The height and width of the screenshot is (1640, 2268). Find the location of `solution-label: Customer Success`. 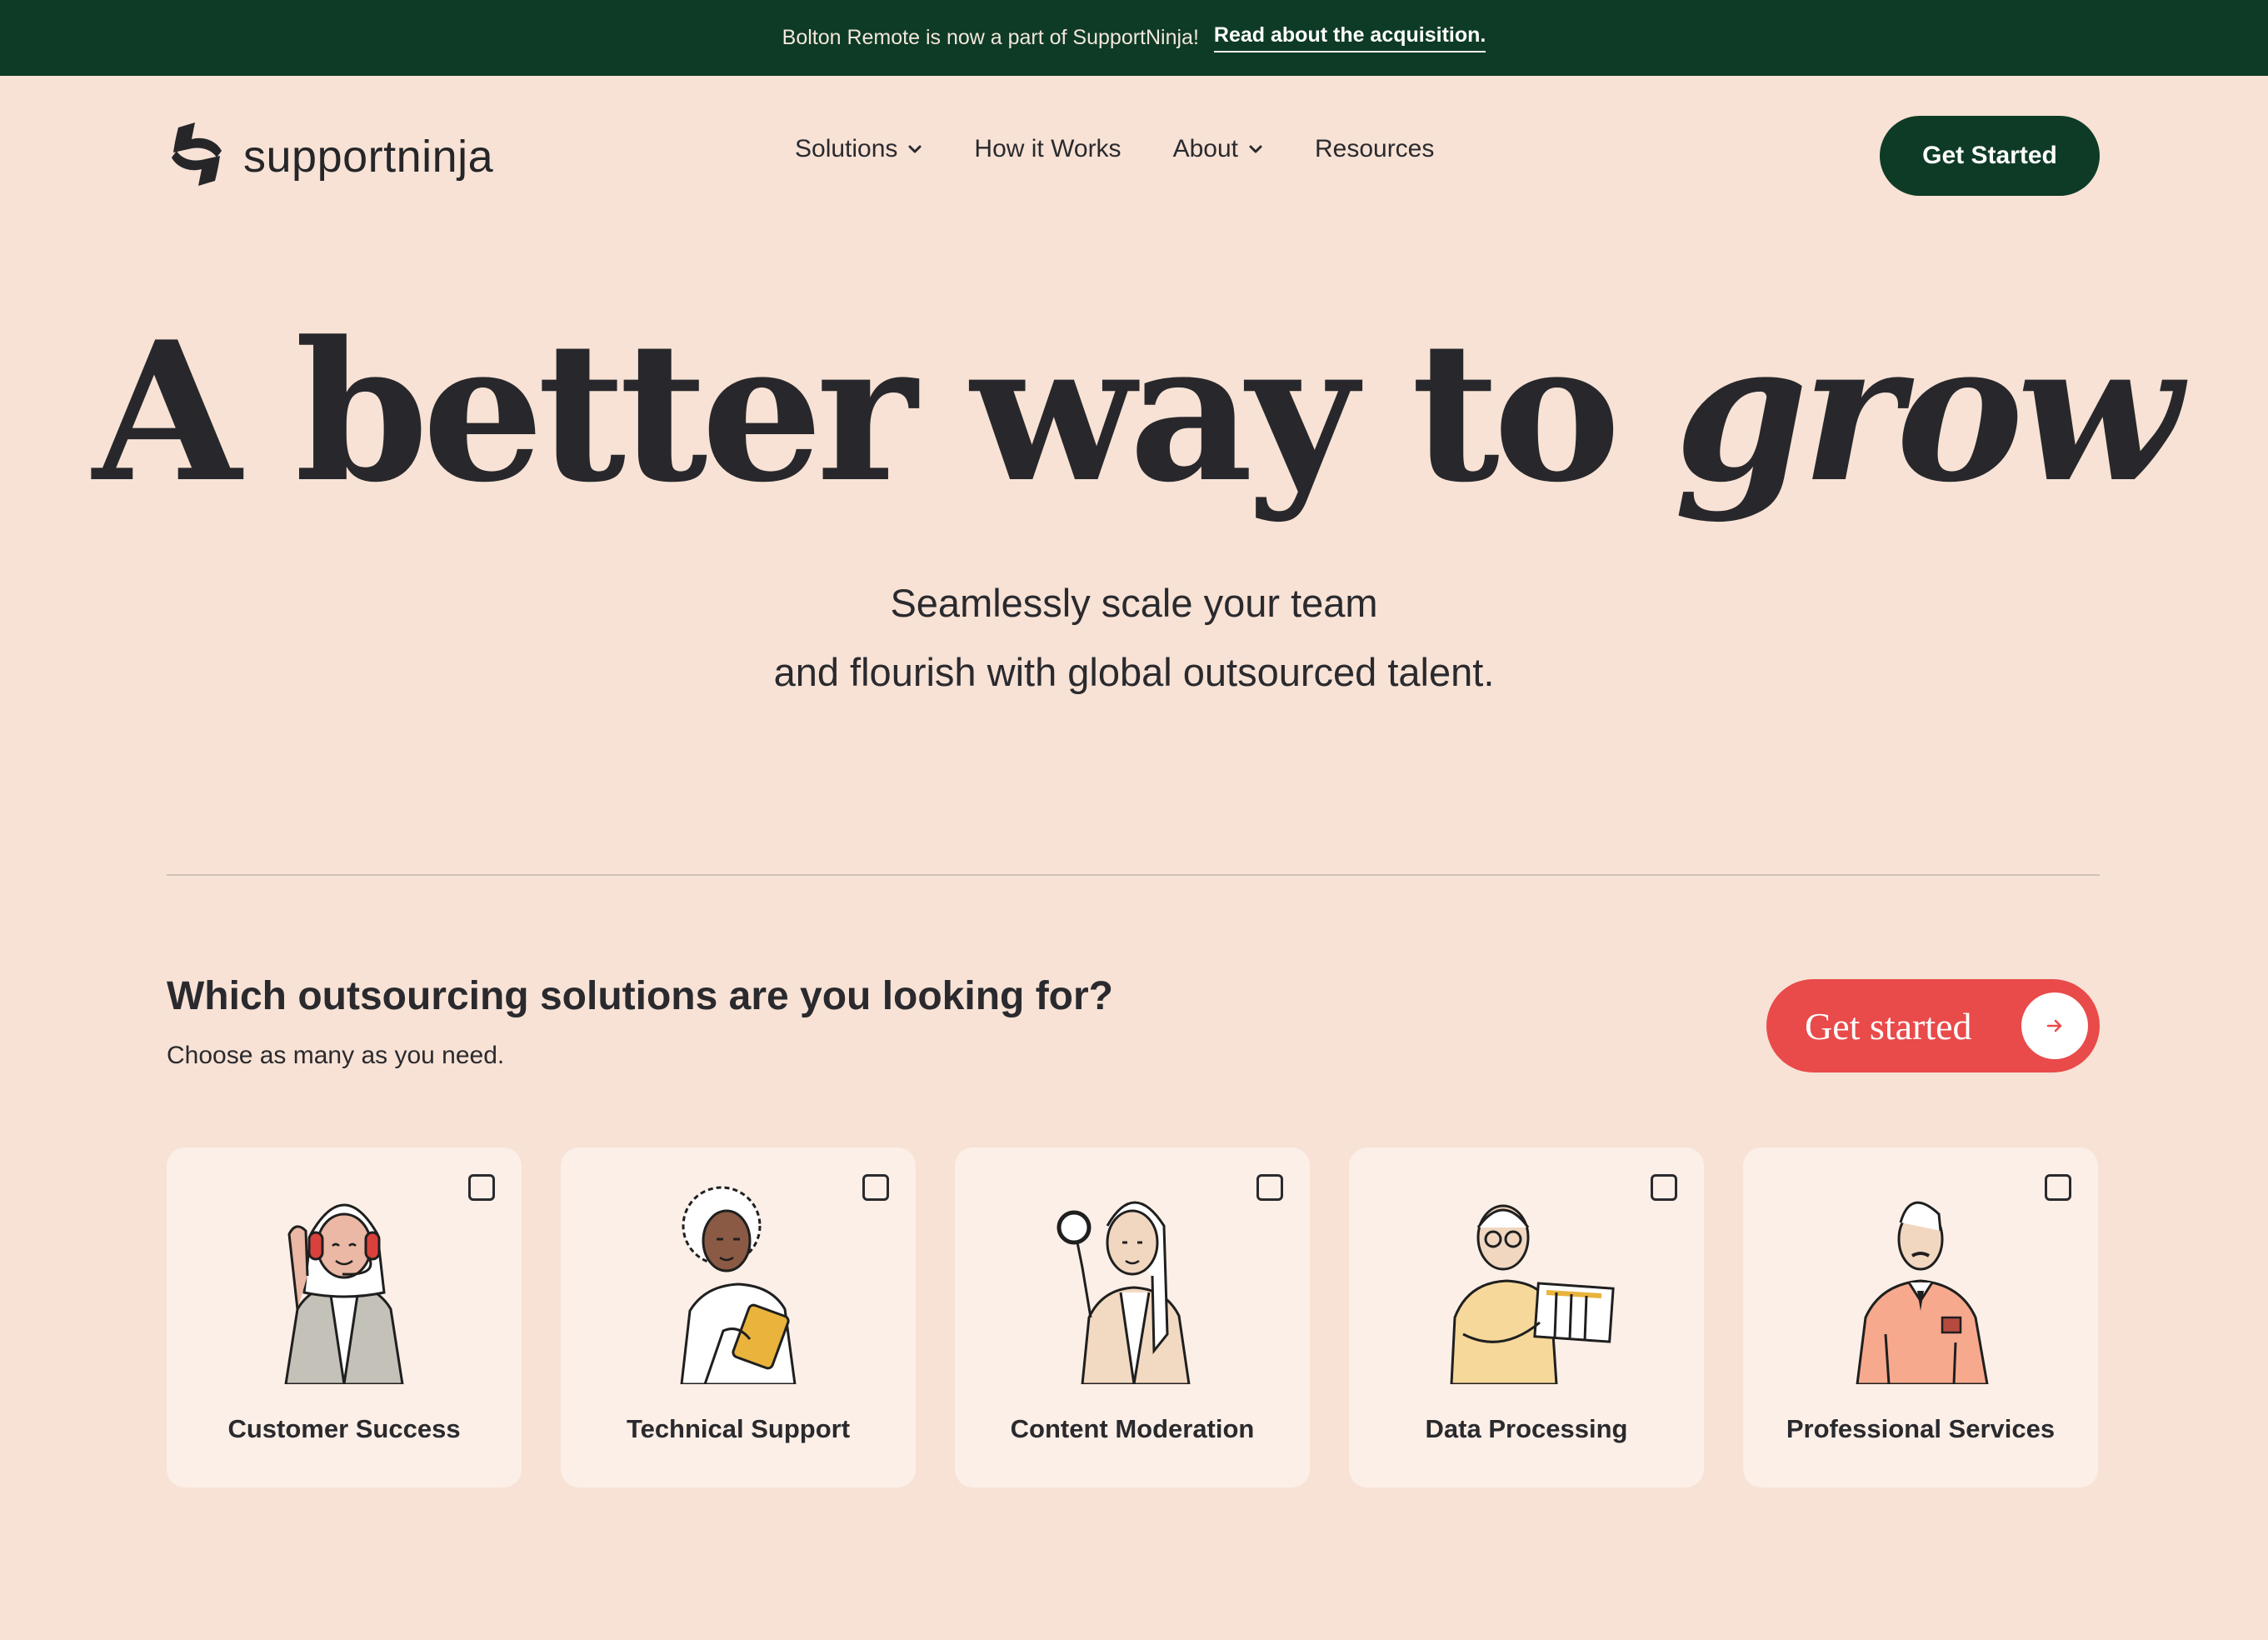

solution-label: Customer Success is located at coordinates (344, 1428).